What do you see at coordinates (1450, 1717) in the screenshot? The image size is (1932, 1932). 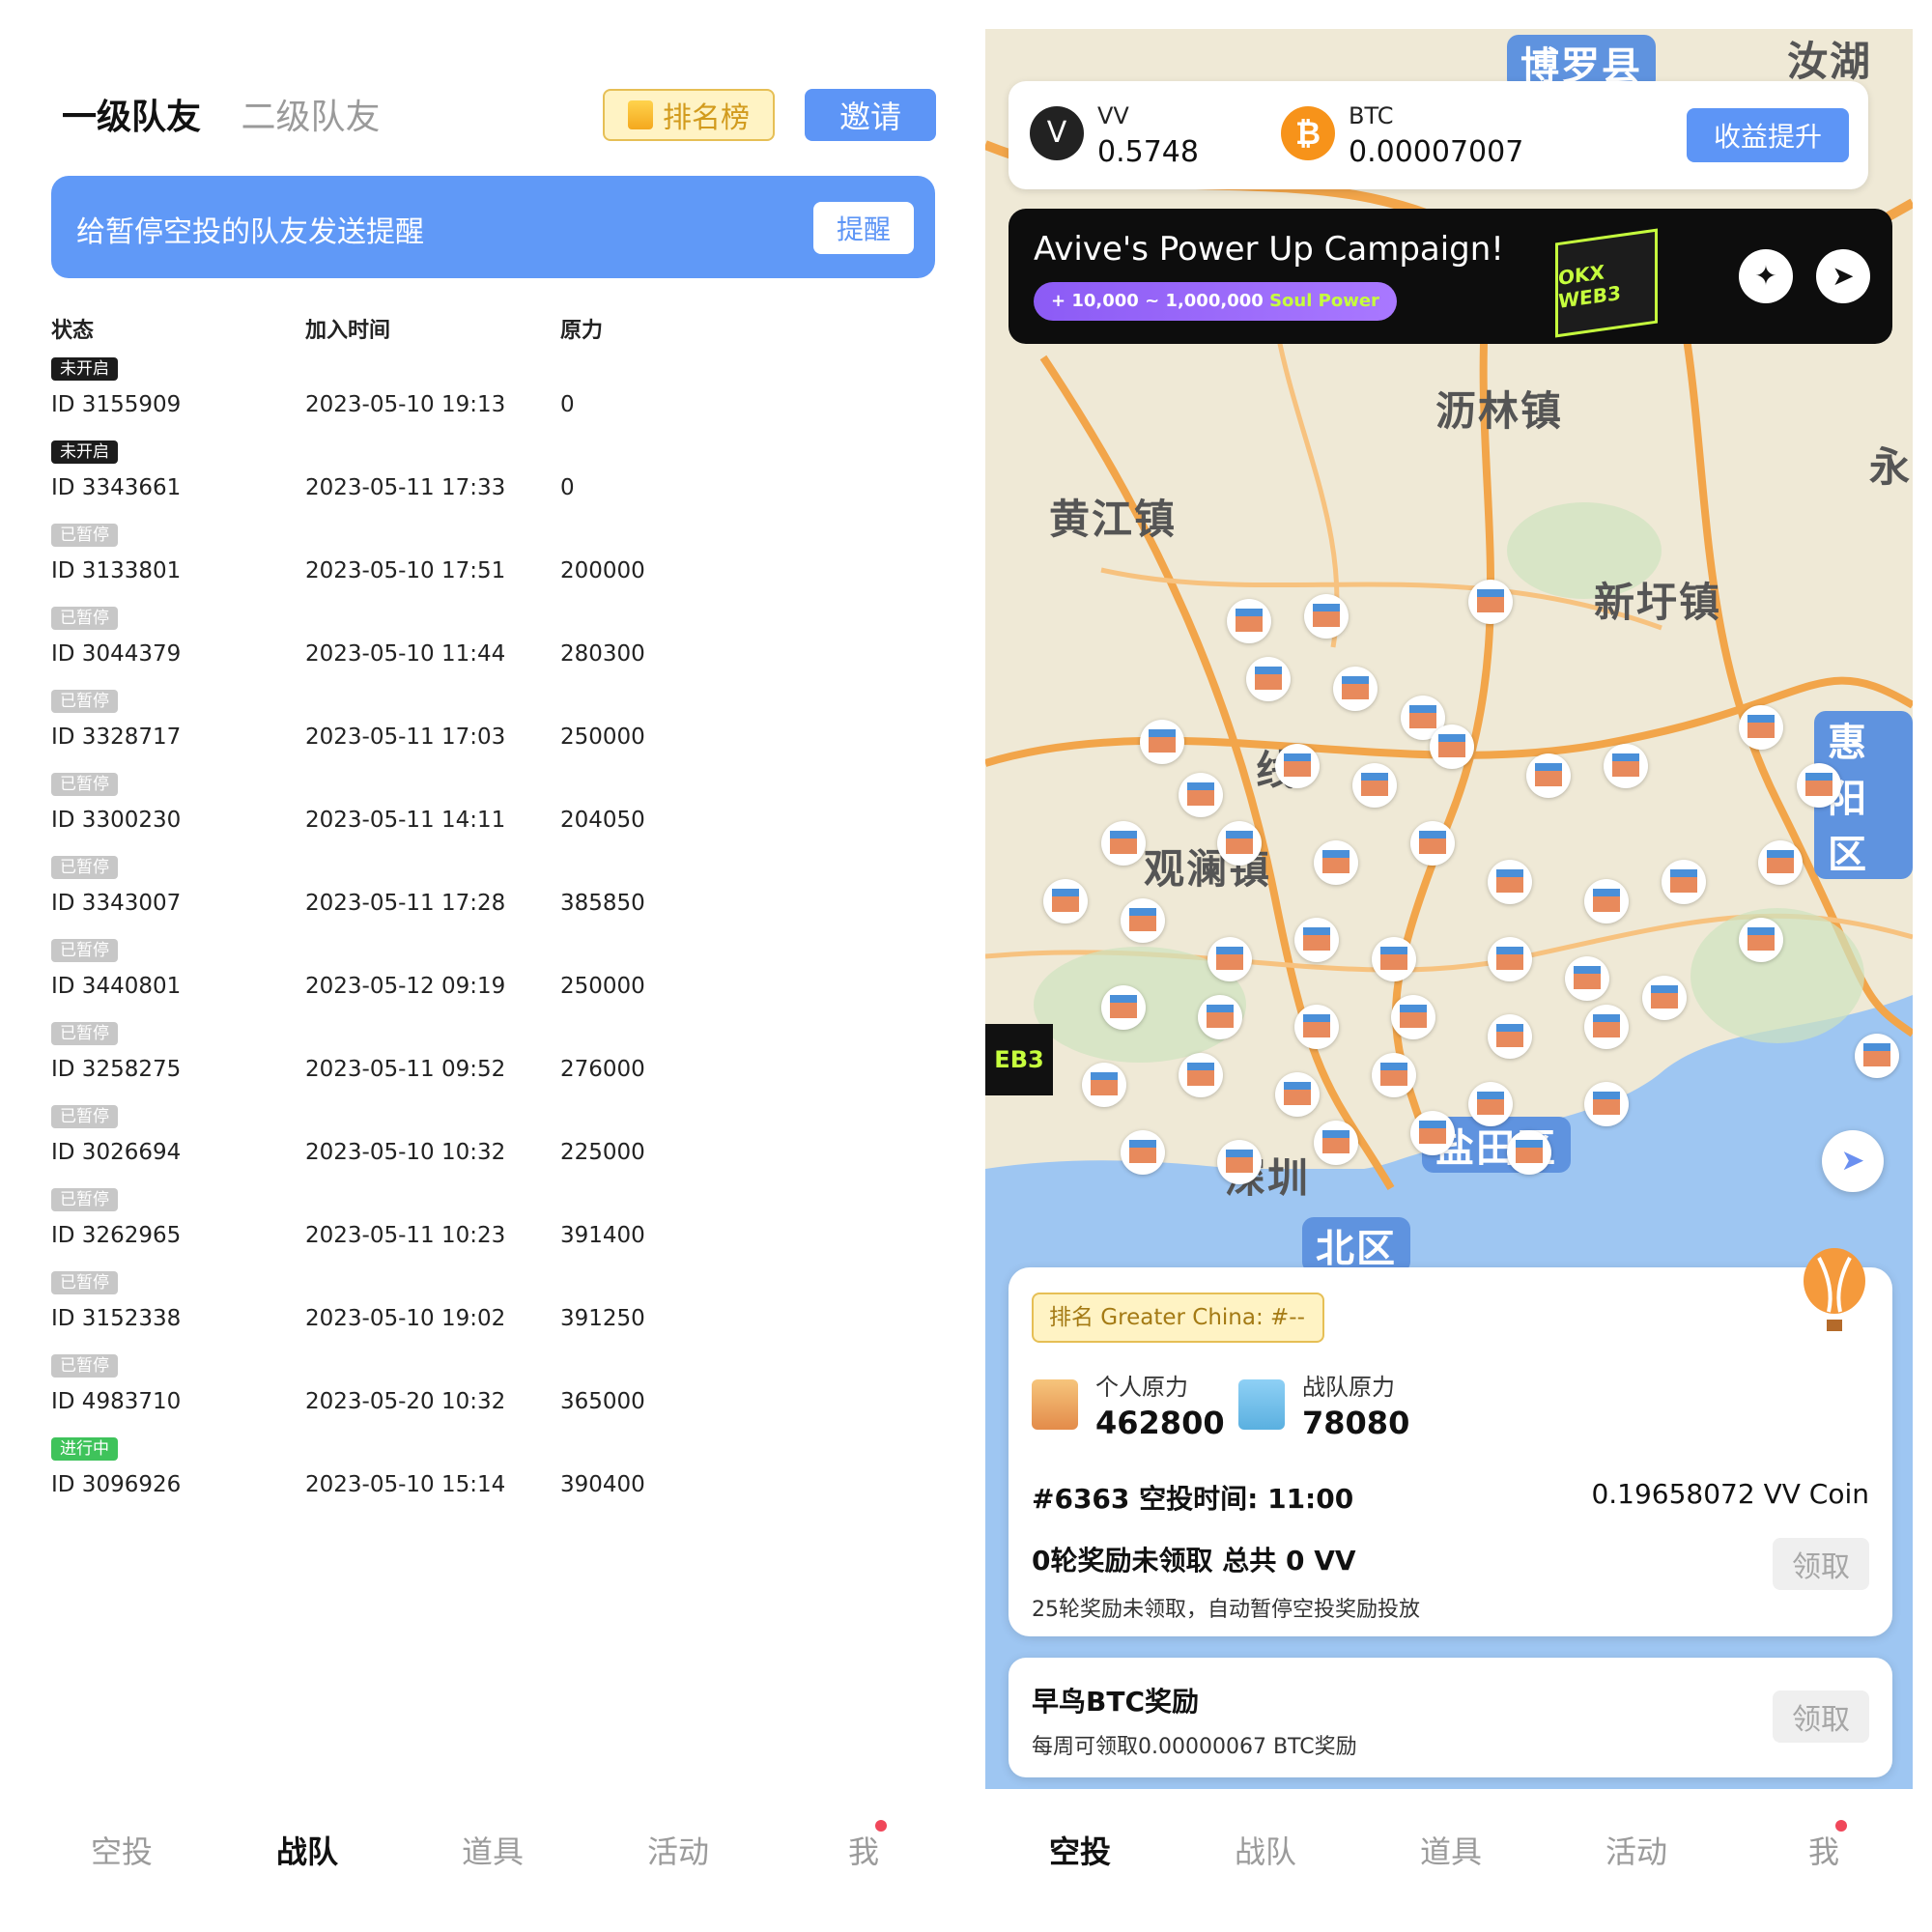 I see `btc-reward-card: 早鸟BTC奖励 每周可领取0.00000067 BTC奖励 领取` at bounding box center [1450, 1717].